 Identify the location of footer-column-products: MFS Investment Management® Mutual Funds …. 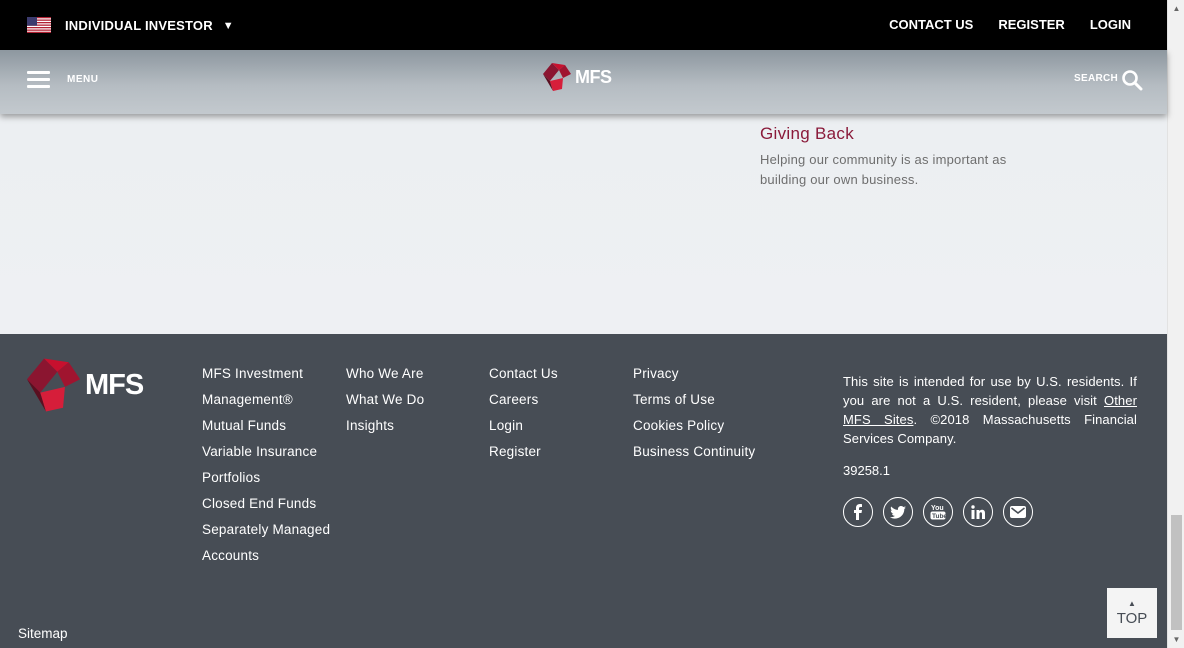
(269, 465).